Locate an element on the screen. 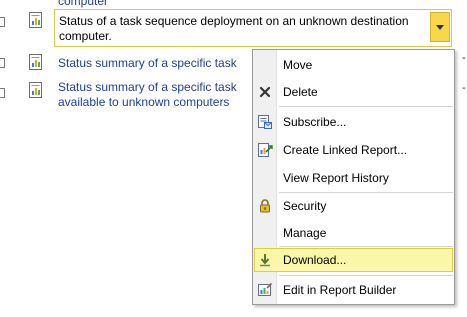 Image resolution: width=467 pixels, height=317 pixels. menu-item-edit-in-report-builder: Edit in Report Builder is located at coordinates (353, 290).